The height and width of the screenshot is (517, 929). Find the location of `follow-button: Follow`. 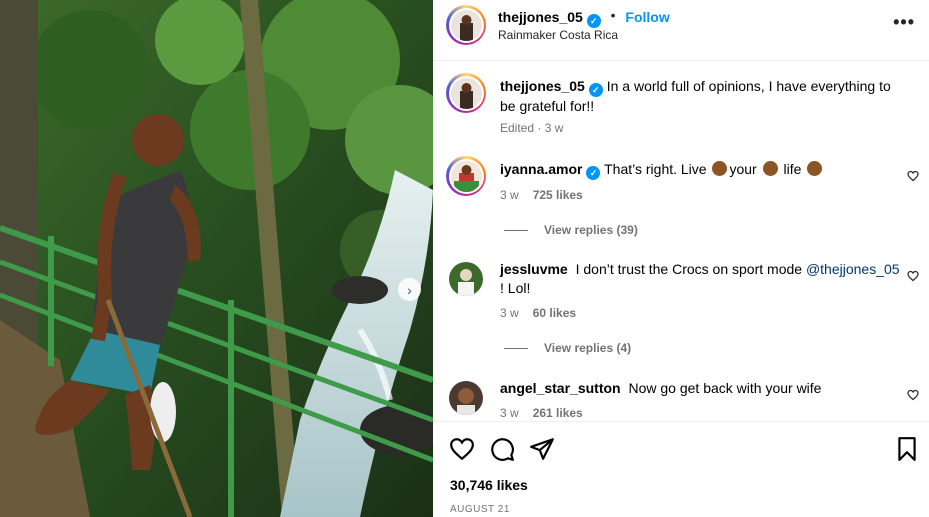

follow-button: Follow is located at coordinates (647, 17).